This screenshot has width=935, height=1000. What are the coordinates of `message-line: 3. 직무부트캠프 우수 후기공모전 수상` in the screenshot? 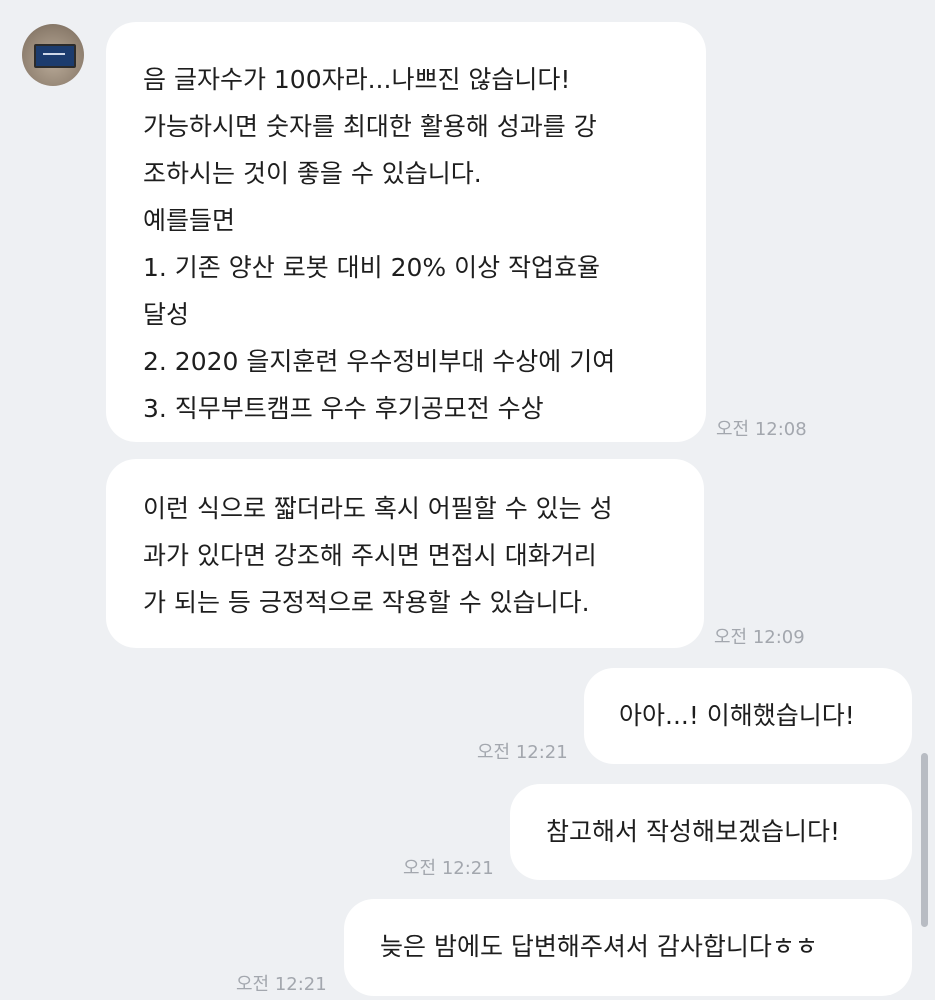 It's located at (343, 408).